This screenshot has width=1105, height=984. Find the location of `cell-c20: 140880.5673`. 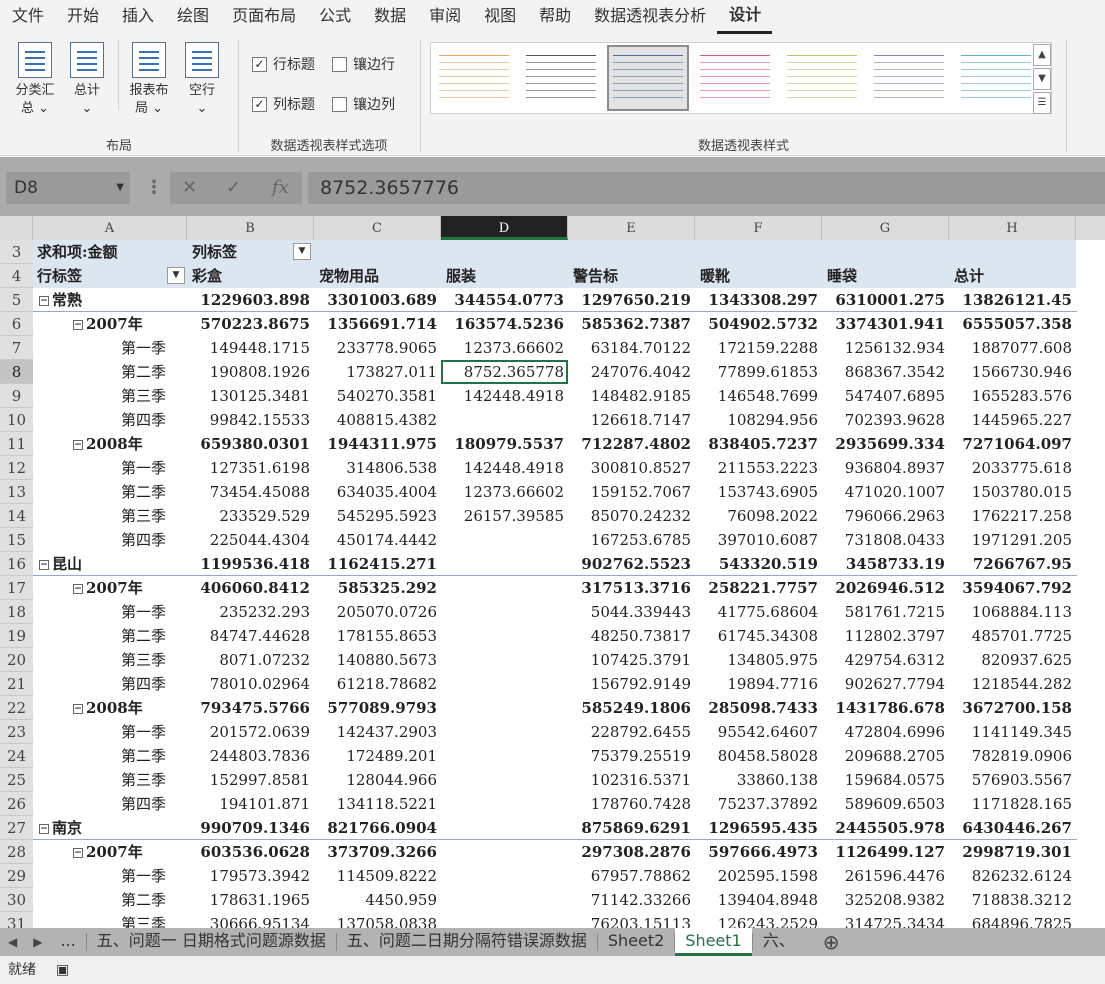

cell-c20: 140880.5673 is located at coordinates (377, 660).